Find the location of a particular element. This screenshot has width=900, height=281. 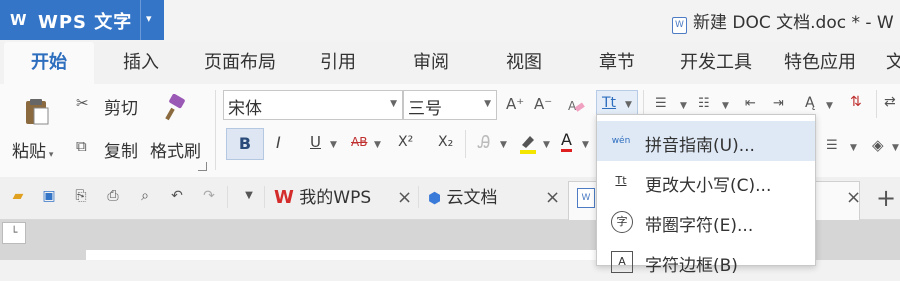

paragraph-mark-icon: ⇄ is located at coordinates (890, 102).